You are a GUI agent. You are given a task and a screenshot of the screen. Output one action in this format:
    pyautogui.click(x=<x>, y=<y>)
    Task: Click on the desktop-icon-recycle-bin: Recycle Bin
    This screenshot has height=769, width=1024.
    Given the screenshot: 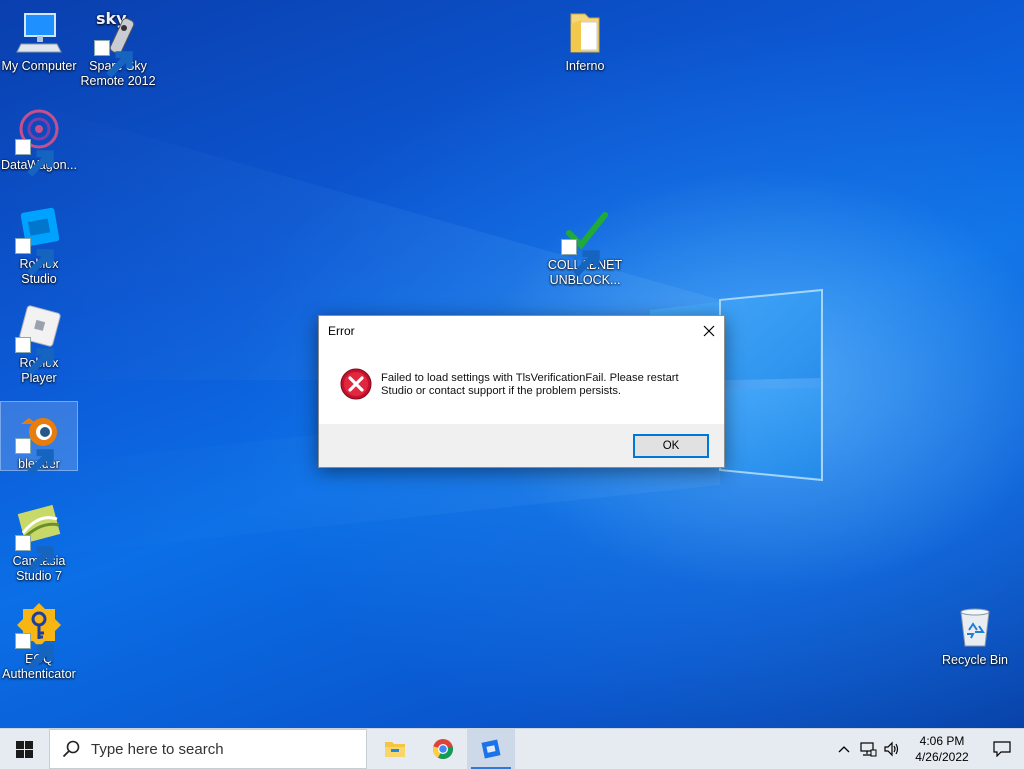 What is the action you would take?
    pyautogui.click(x=975, y=636)
    